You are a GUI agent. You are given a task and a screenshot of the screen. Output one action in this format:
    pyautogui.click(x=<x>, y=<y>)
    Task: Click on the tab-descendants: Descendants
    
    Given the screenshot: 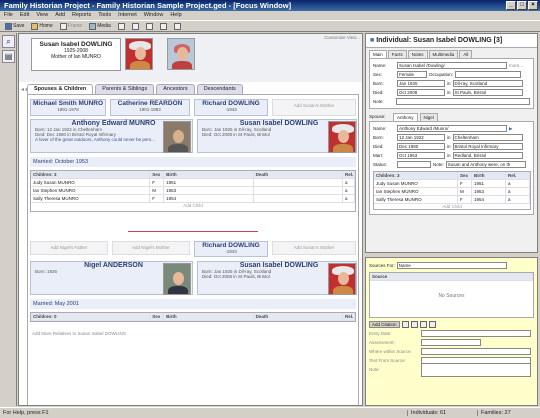 What is the action you would take?
    pyautogui.click(x=219, y=89)
    